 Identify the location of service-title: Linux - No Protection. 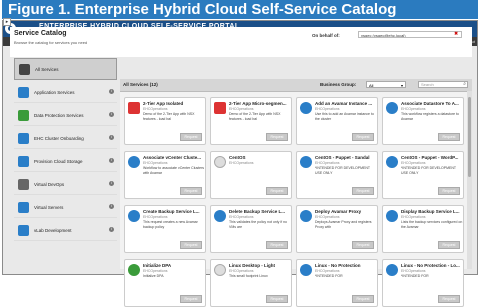
(346, 265).